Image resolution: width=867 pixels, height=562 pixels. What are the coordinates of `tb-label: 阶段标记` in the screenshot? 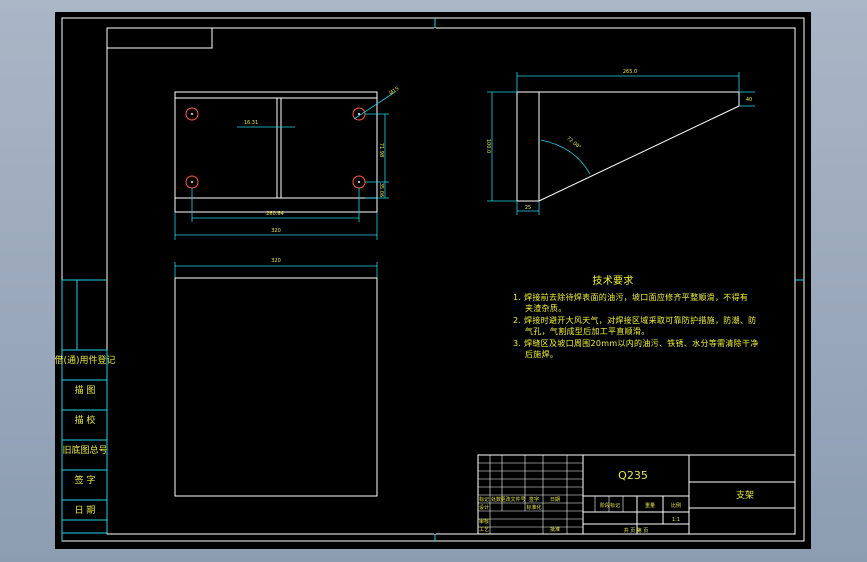 It's located at (610, 505).